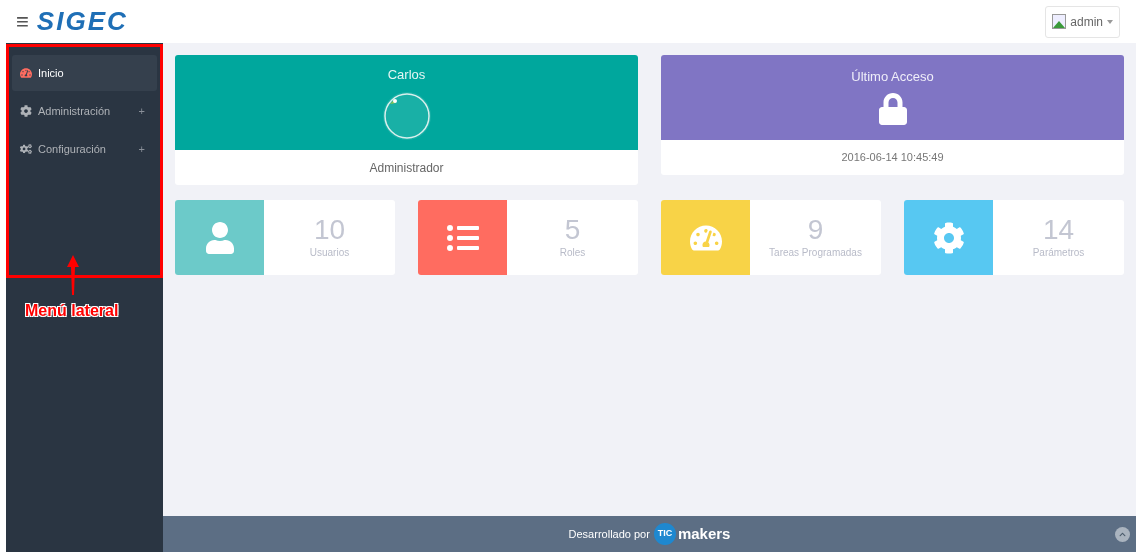 The width and height of the screenshot is (1136, 552). I want to click on sidebar-item: Administración +, so click(84, 111).